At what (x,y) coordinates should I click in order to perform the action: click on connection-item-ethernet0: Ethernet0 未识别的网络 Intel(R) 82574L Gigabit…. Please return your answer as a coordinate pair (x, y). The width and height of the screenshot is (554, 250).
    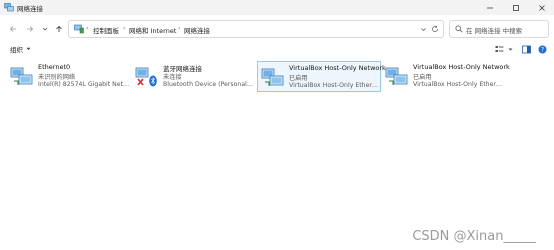
    Looking at the image, I should click on (69, 76).